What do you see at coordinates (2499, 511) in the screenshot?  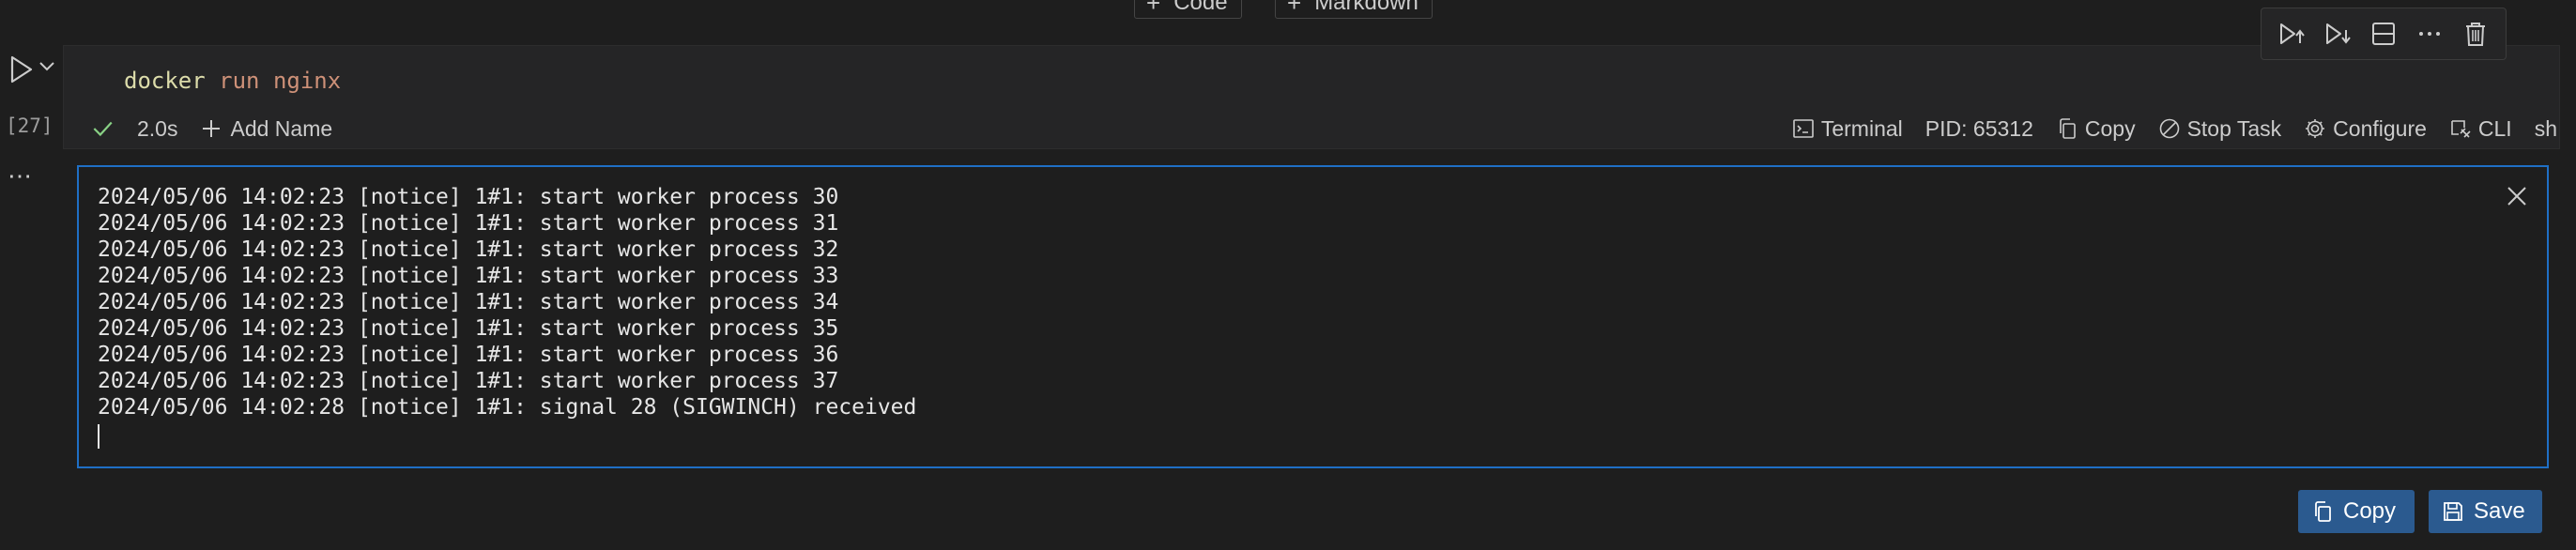 I see `save-button-label: Save` at bounding box center [2499, 511].